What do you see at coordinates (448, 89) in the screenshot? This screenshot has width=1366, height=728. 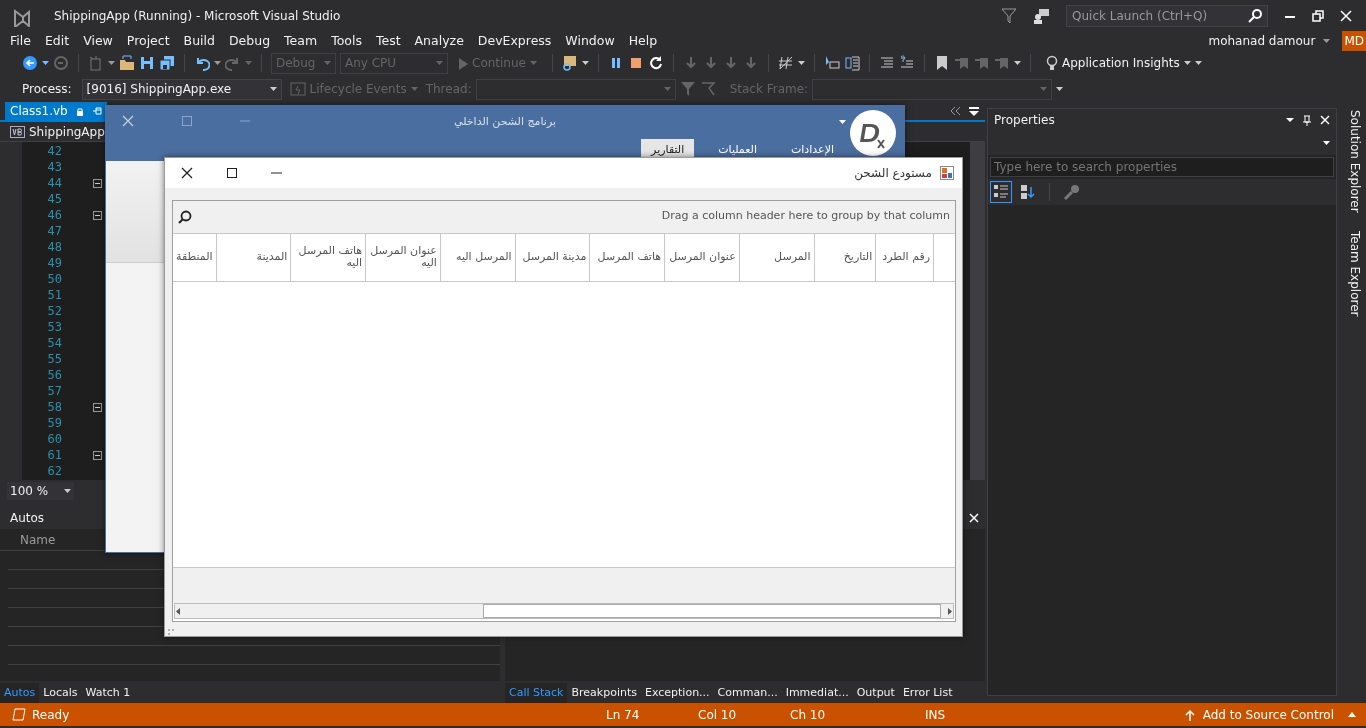 I see `thread-label: Thread:` at bounding box center [448, 89].